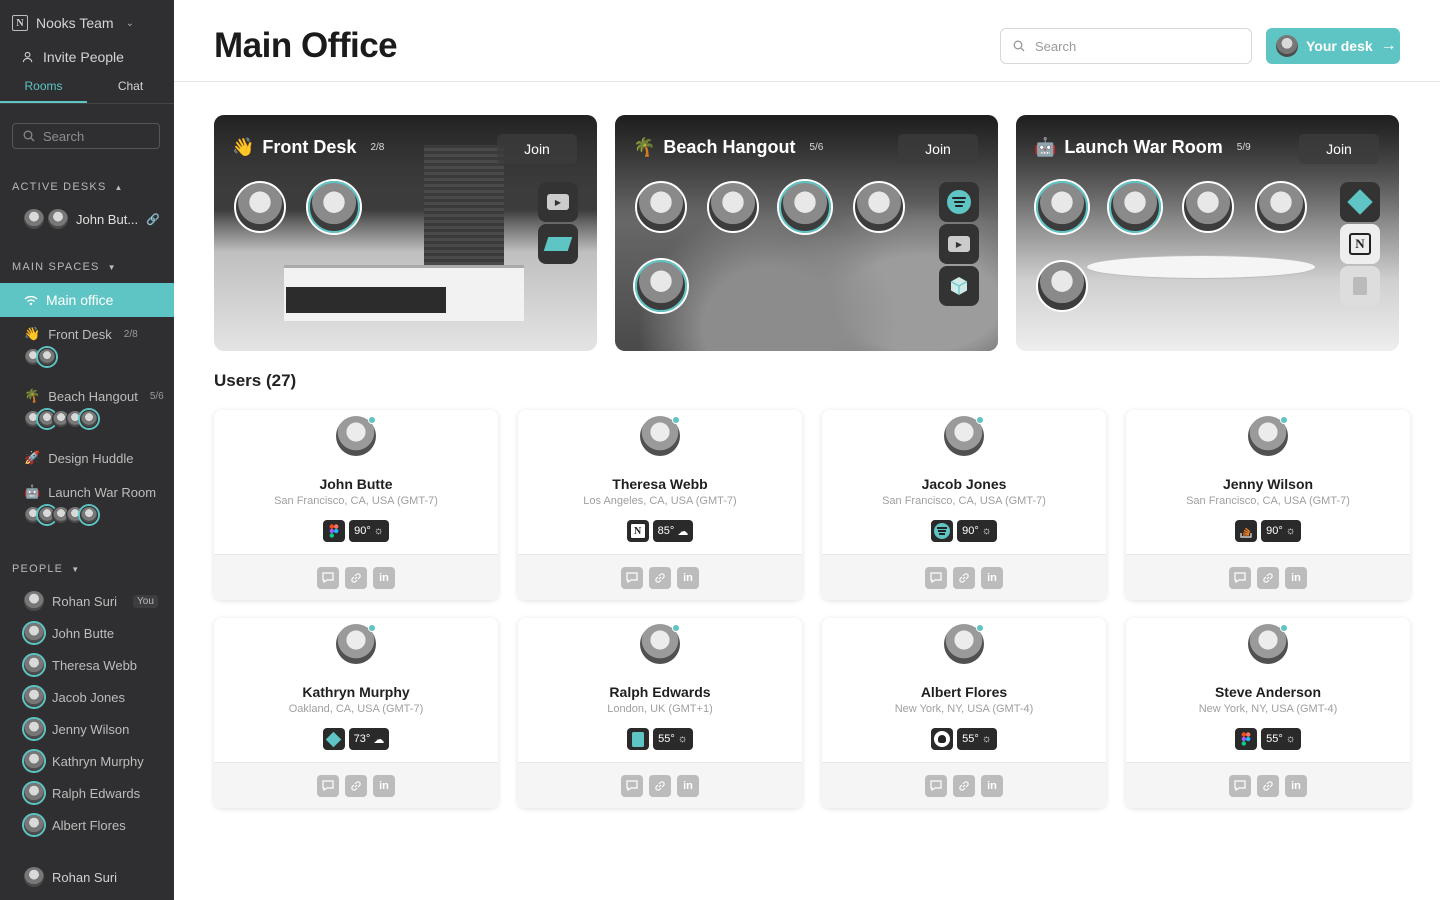  I want to click on tab-chat: Chat, so click(130, 89).